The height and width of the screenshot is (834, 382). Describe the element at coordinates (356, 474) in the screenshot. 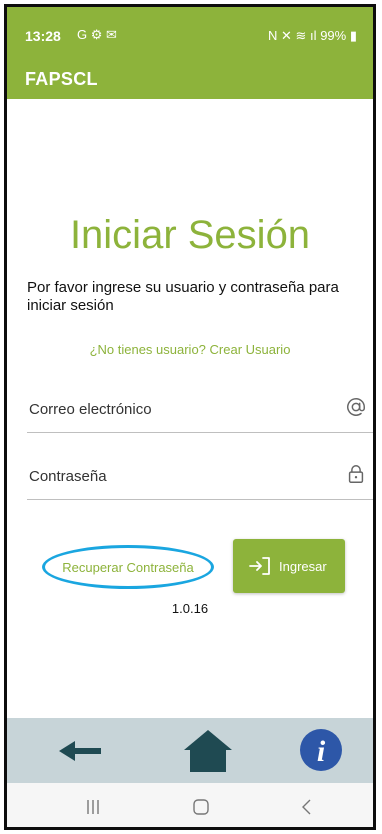

I see `lock-icon` at that location.